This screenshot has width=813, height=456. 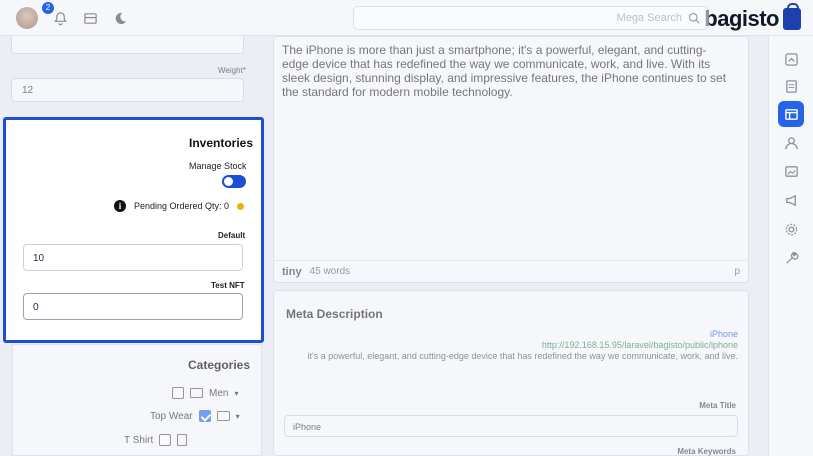 What do you see at coordinates (27, 18) in the screenshot?
I see `avatar` at bounding box center [27, 18].